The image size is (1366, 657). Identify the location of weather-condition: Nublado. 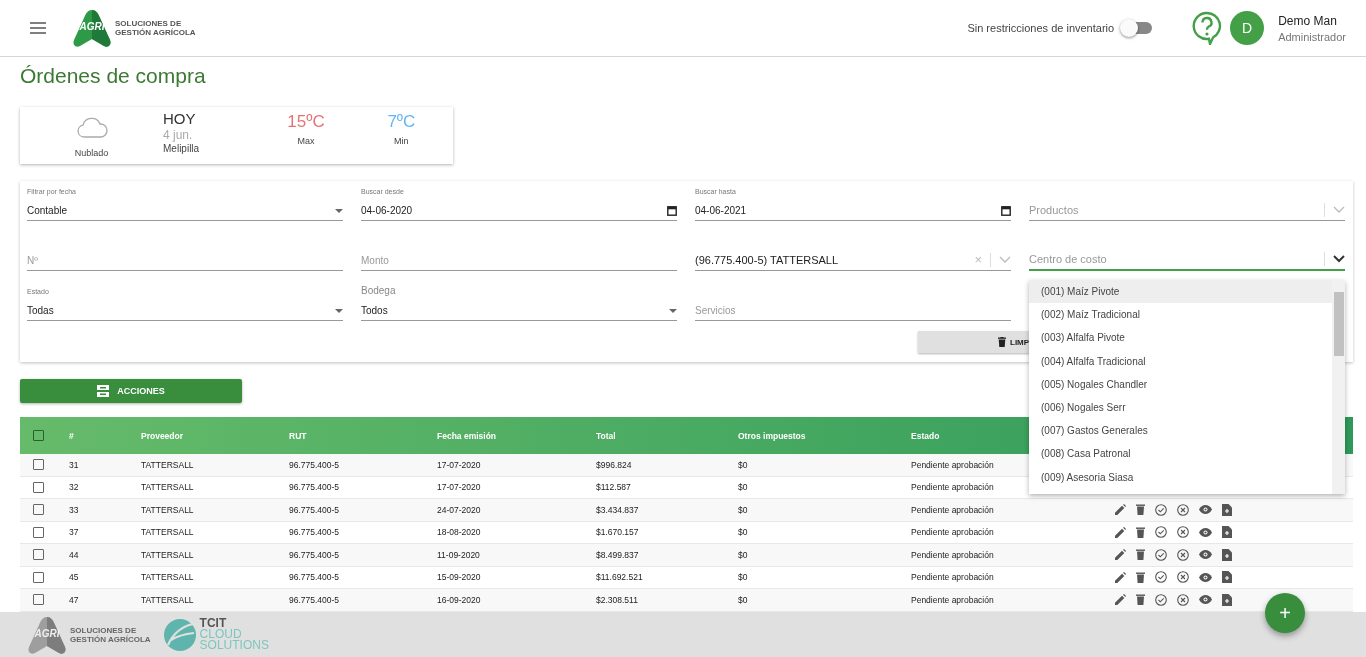
(91, 153).